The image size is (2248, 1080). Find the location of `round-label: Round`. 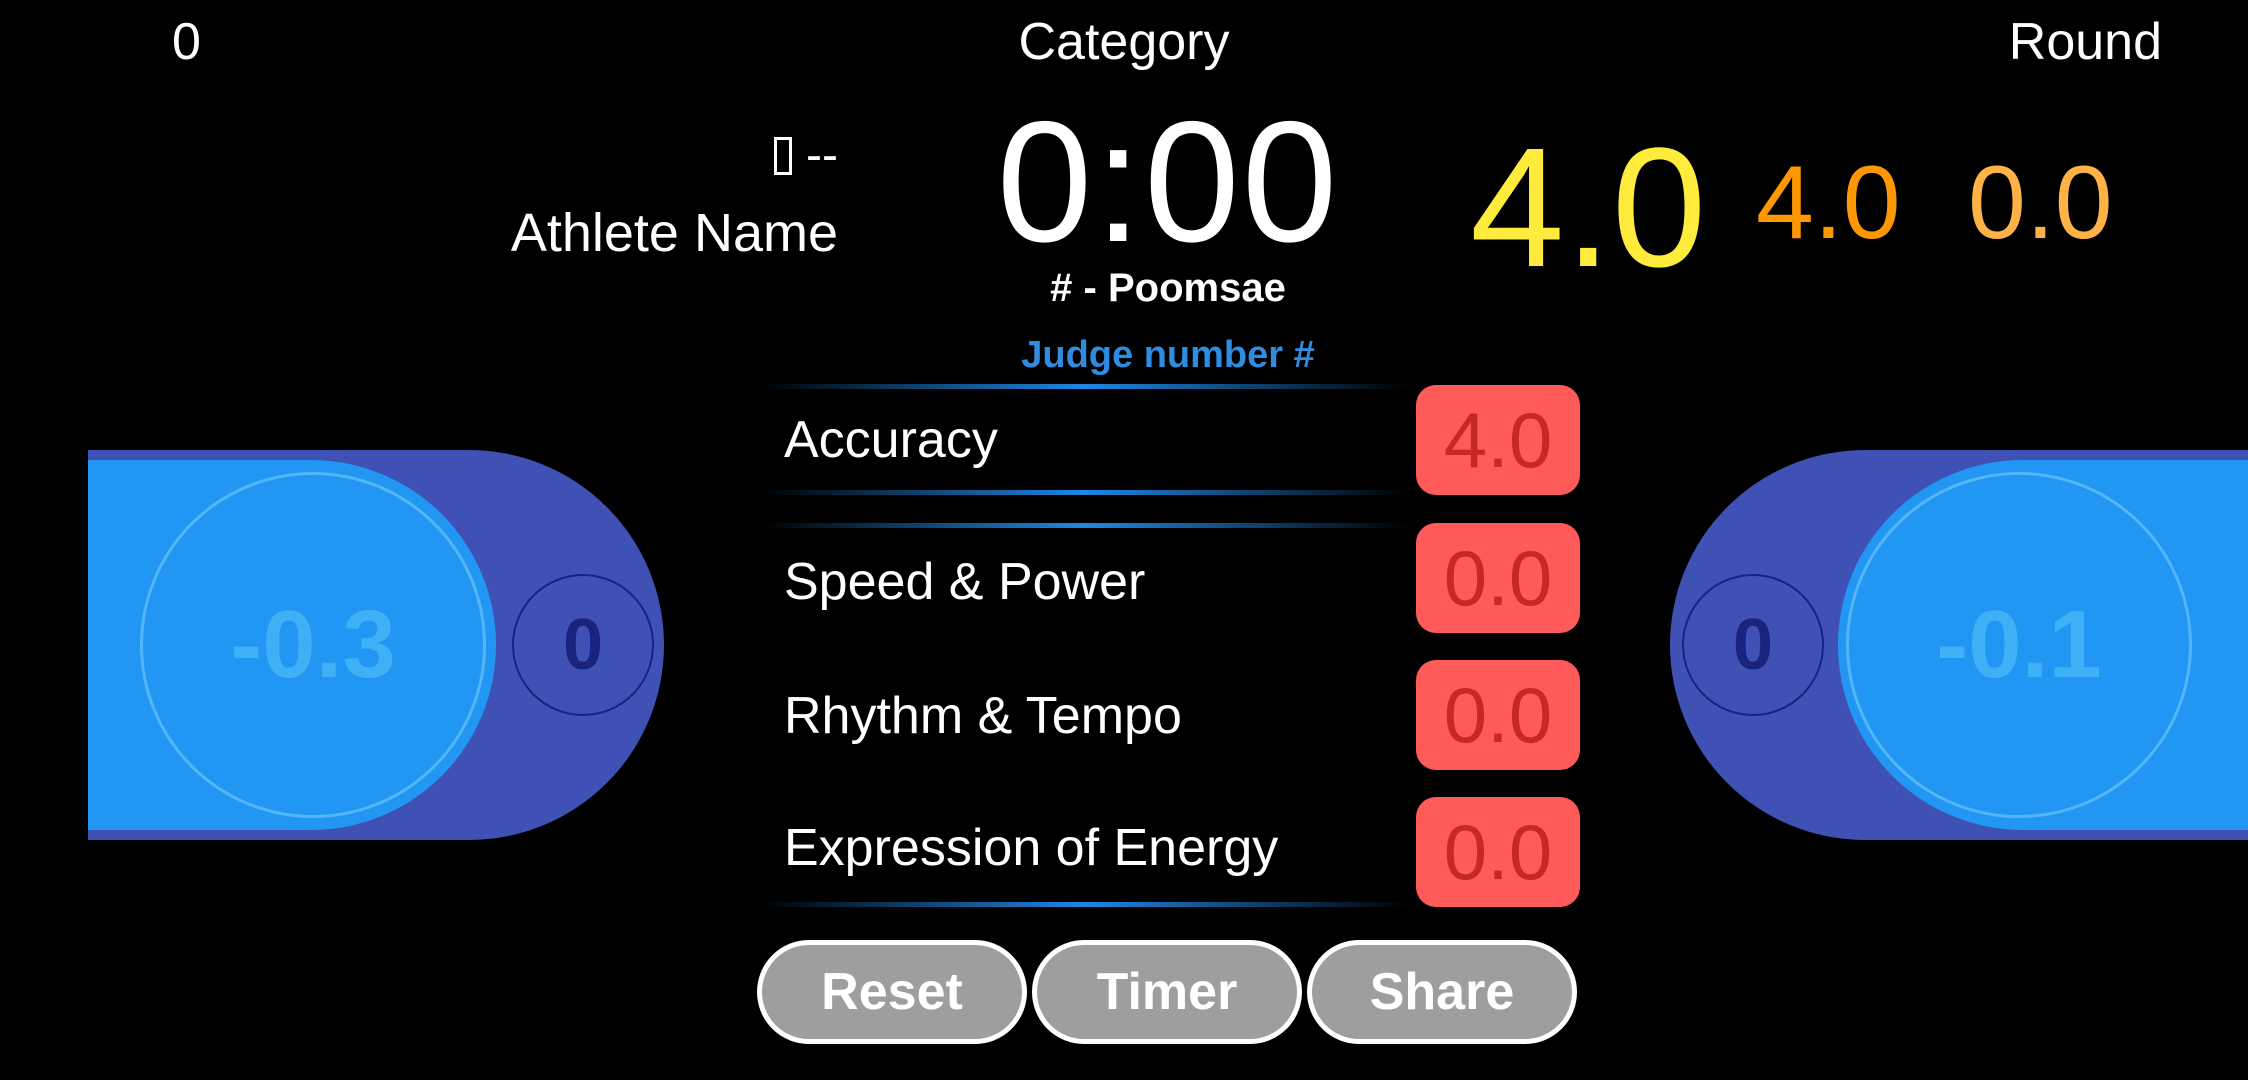

round-label: Round is located at coordinates (2085, 42).